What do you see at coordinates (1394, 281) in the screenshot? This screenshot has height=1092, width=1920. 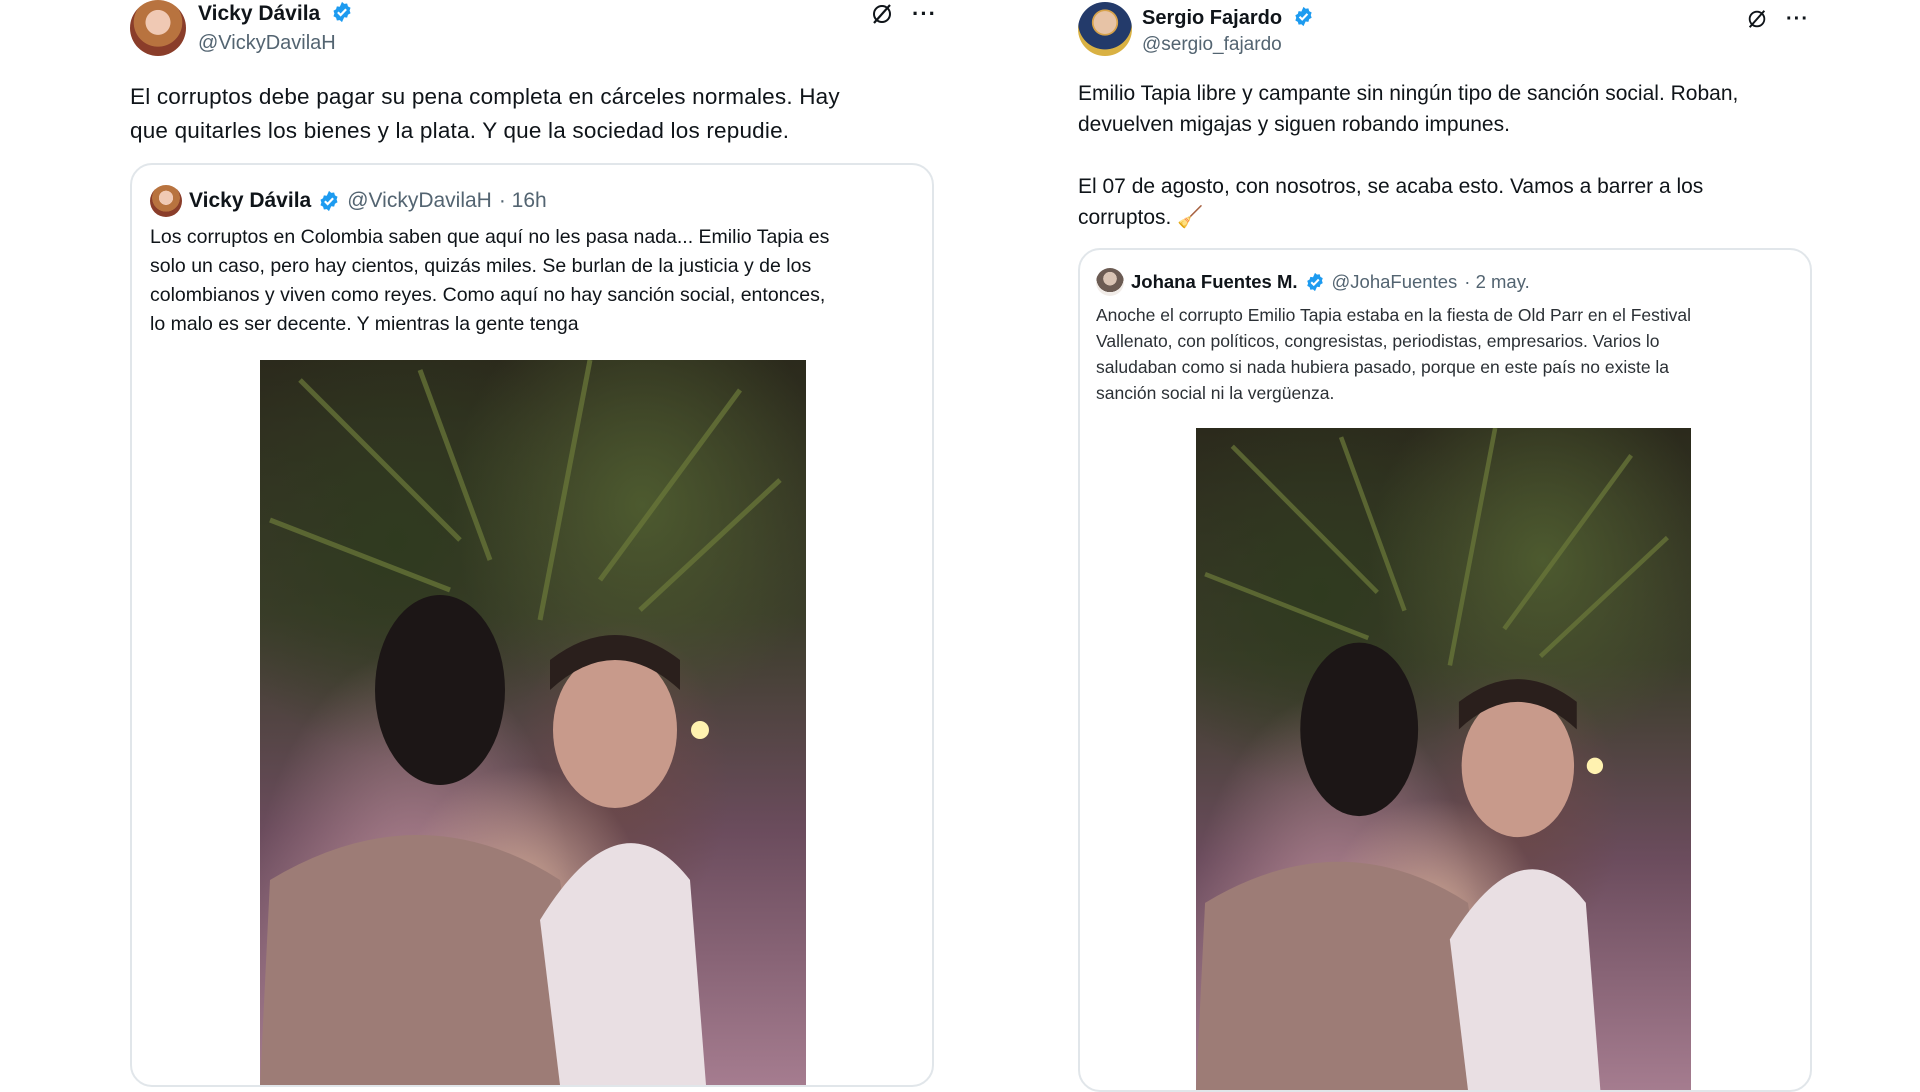 I see `quoted-author-handle: @JohaFuentes` at bounding box center [1394, 281].